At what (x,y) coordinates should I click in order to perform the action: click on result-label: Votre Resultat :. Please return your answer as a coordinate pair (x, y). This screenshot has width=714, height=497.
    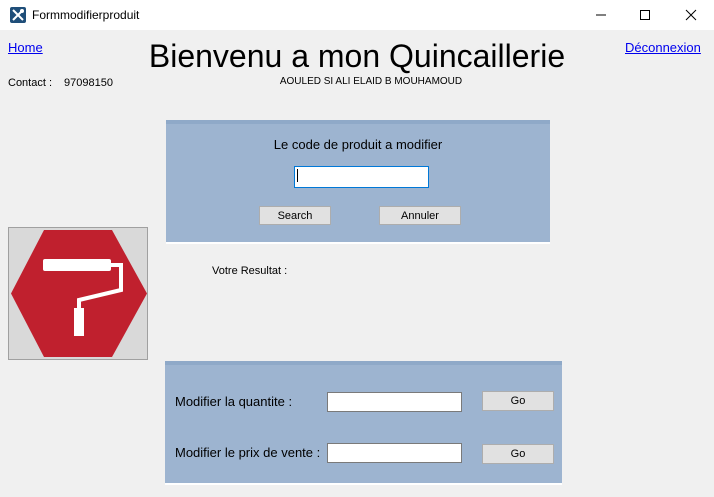
    Looking at the image, I should click on (250, 271).